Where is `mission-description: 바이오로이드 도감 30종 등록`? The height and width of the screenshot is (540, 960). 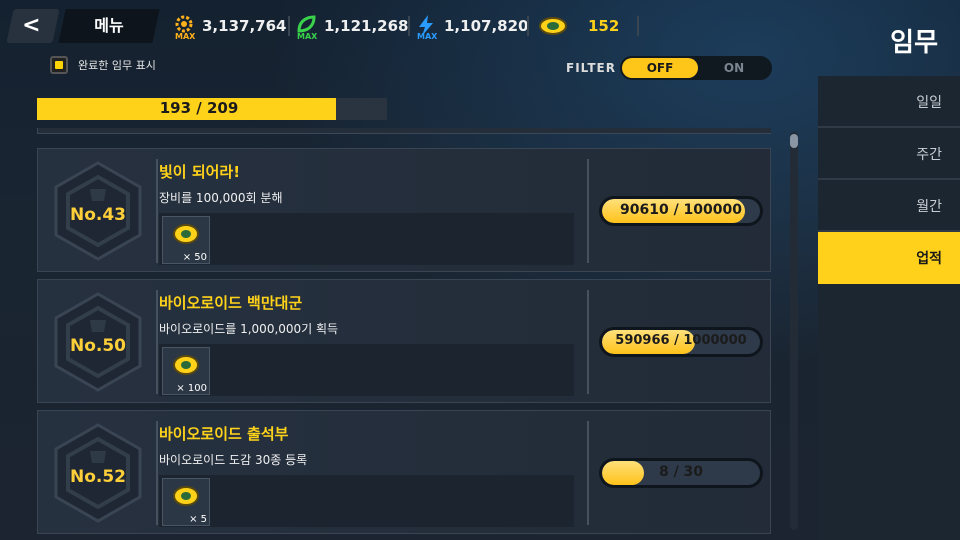 mission-description: 바이오로이드 도감 30종 등록 is located at coordinates (233, 460).